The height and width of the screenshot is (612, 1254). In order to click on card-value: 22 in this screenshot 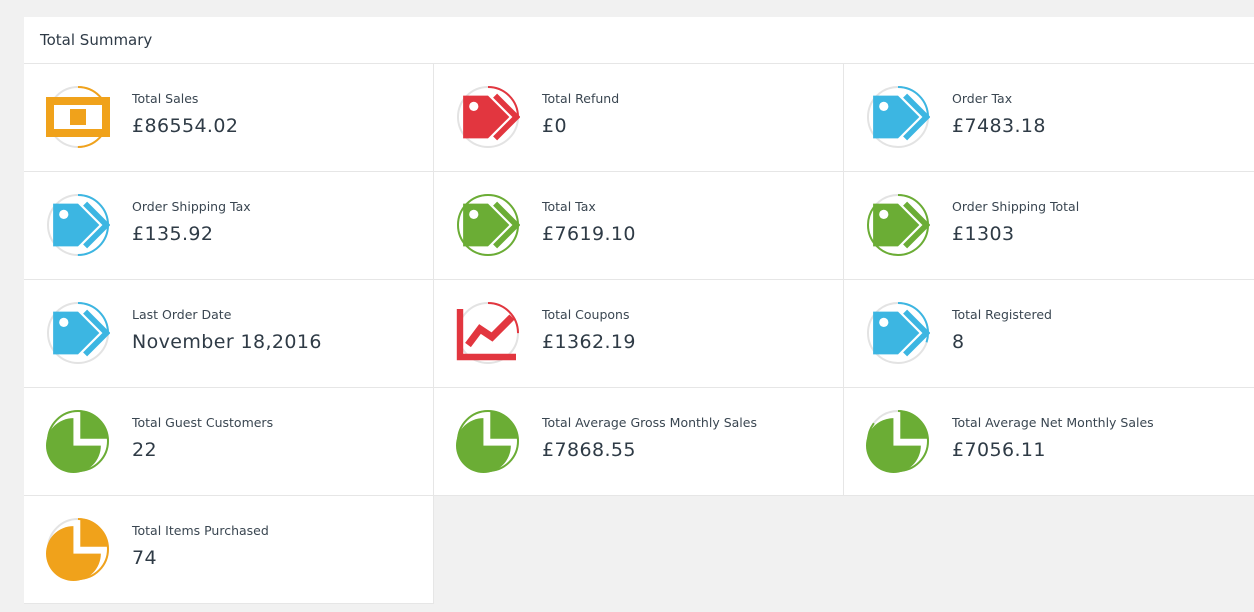, I will do `click(144, 450)`.